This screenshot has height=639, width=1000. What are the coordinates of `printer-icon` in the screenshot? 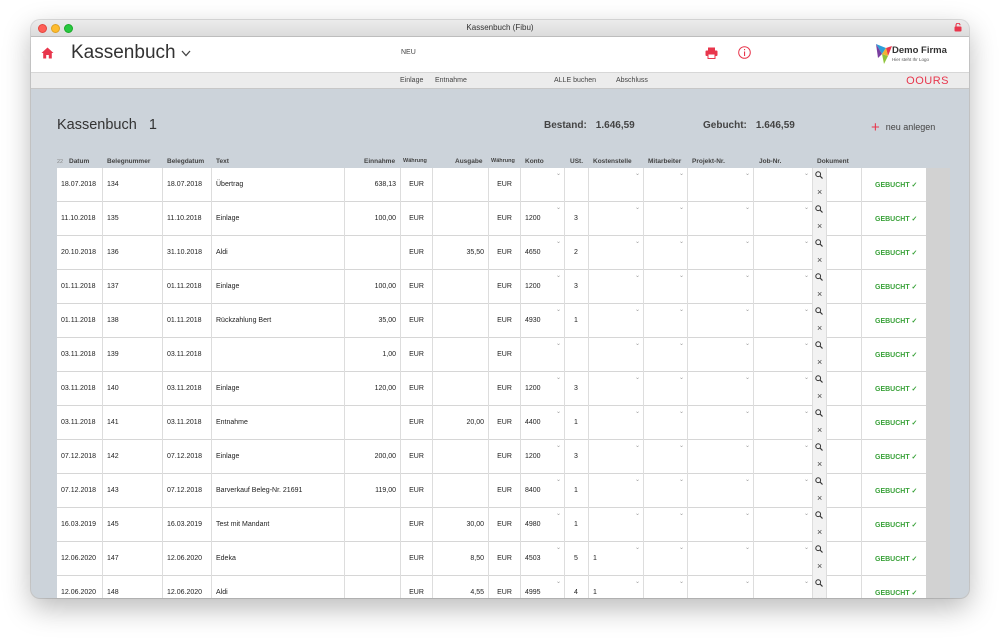 It's located at (711, 53).